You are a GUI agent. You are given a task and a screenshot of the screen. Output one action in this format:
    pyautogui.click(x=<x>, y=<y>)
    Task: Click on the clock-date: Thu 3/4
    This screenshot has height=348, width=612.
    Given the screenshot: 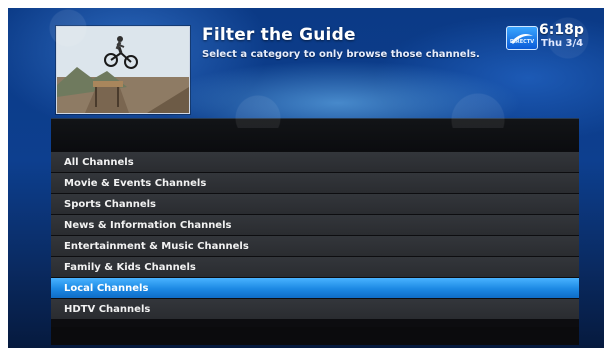 What is the action you would take?
    pyautogui.click(x=562, y=43)
    